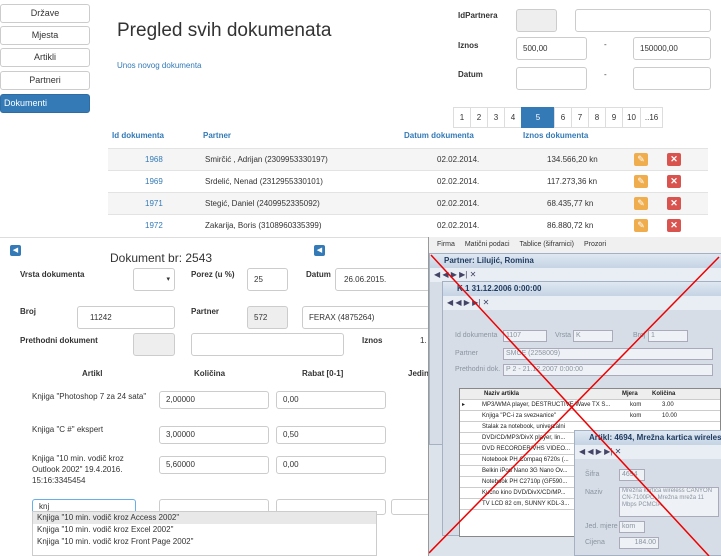 Image resolution: width=721 pixels, height=556 pixels. I want to click on item-kolicina: 2,00000, so click(214, 400).